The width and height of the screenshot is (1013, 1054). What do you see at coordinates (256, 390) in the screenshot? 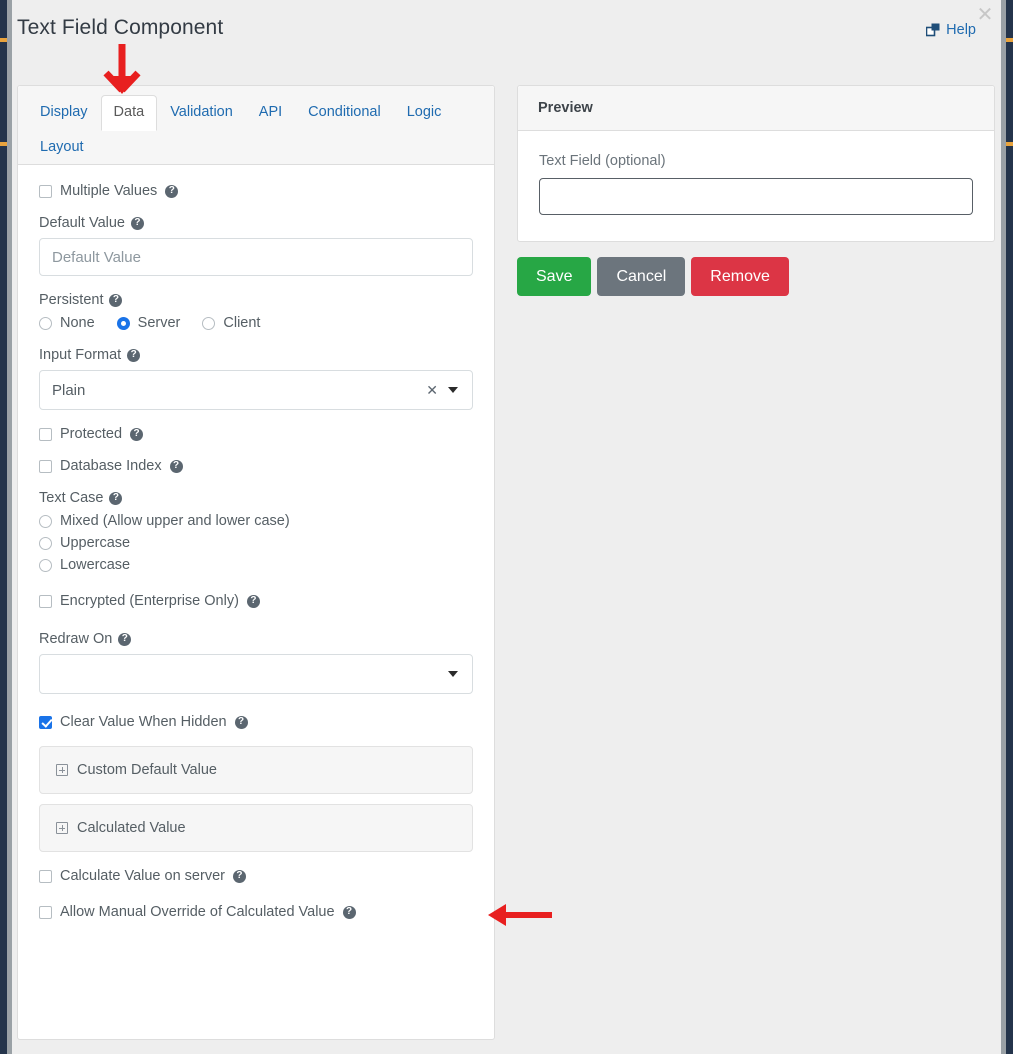
I see `input-format-select: Plain ✕` at bounding box center [256, 390].